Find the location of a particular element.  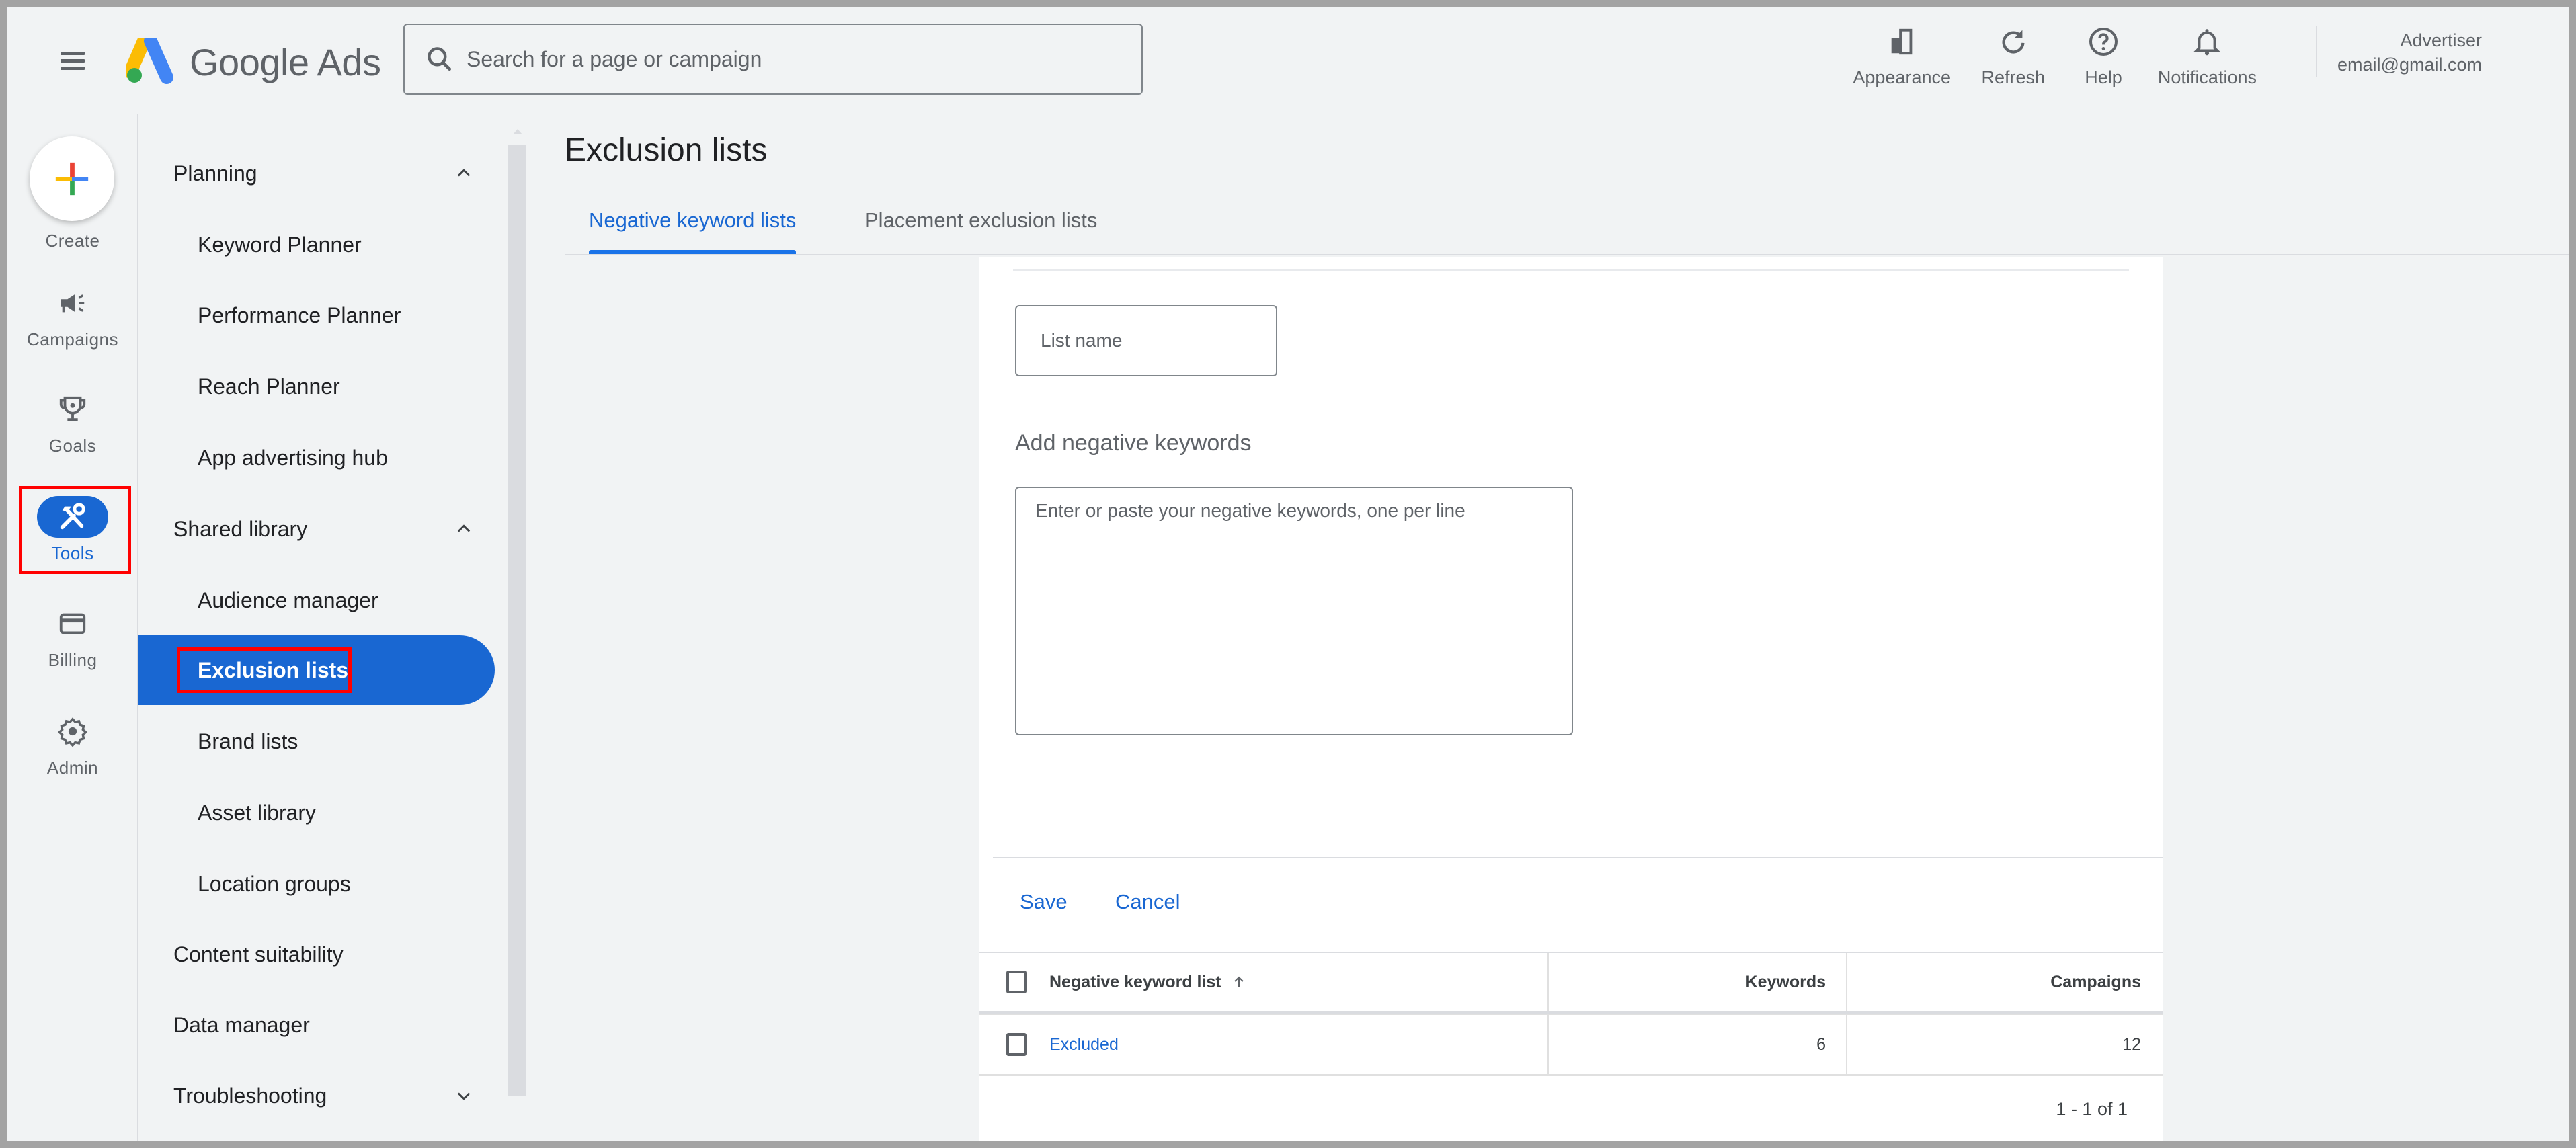

rail-item-admin: Admin is located at coordinates (72, 744).